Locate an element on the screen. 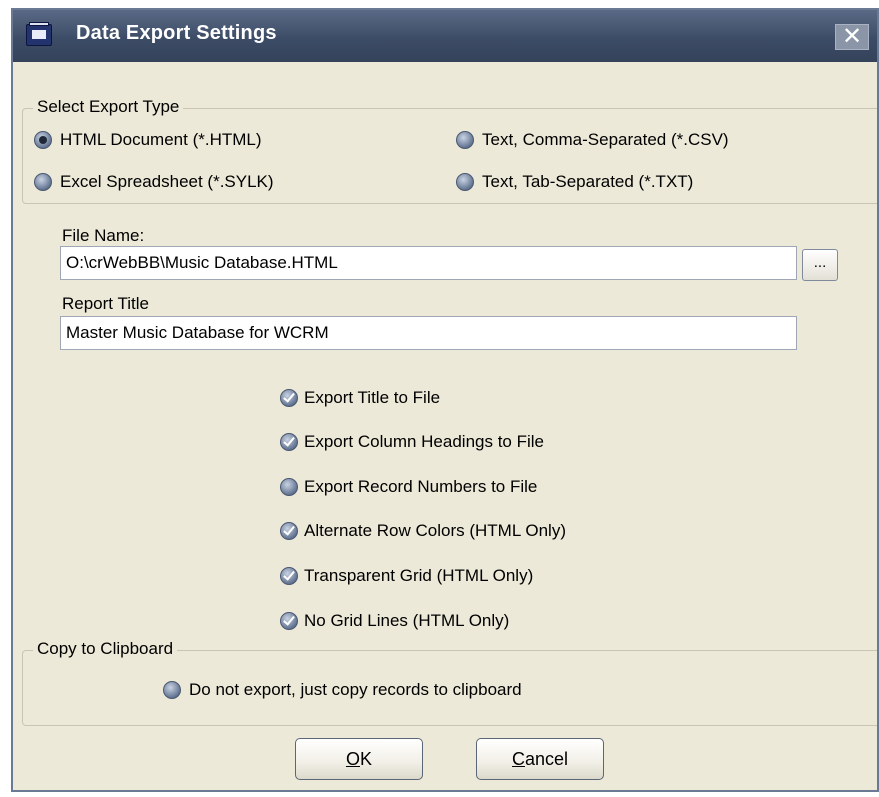 This screenshot has width=879, height=797. radio-label: Text, Comma-Separated (*.CSV) is located at coordinates (605, 139).